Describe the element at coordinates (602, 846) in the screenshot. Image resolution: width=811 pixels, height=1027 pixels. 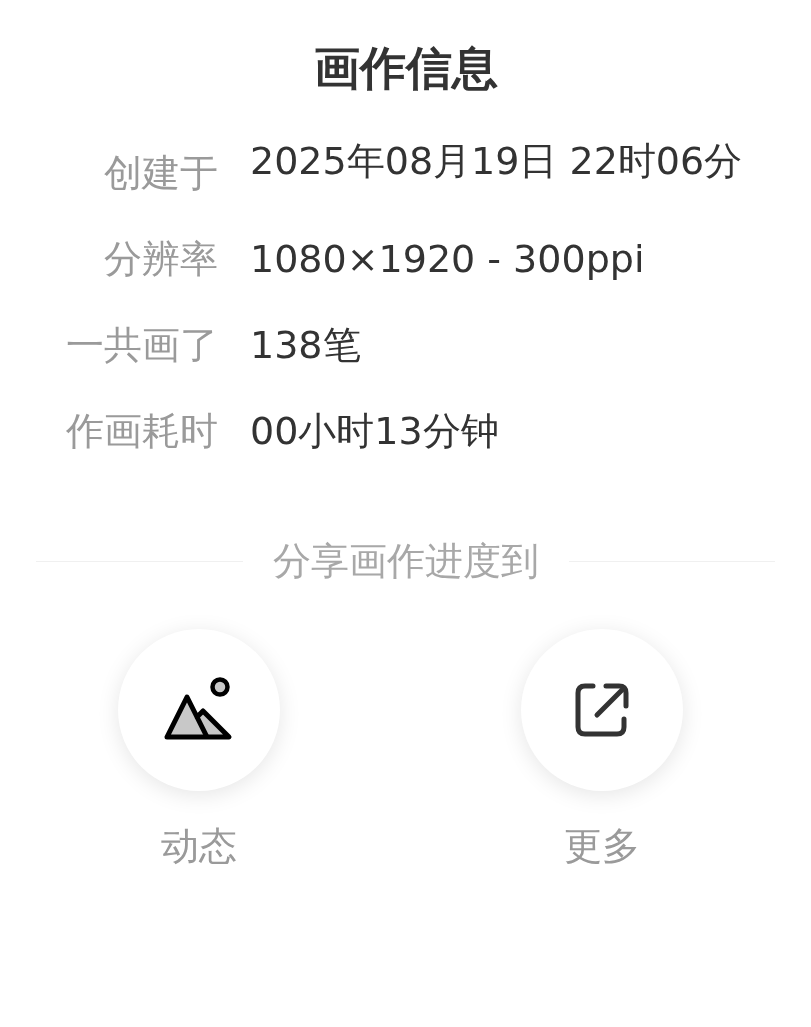
I see `share-label: 更多` at that location.